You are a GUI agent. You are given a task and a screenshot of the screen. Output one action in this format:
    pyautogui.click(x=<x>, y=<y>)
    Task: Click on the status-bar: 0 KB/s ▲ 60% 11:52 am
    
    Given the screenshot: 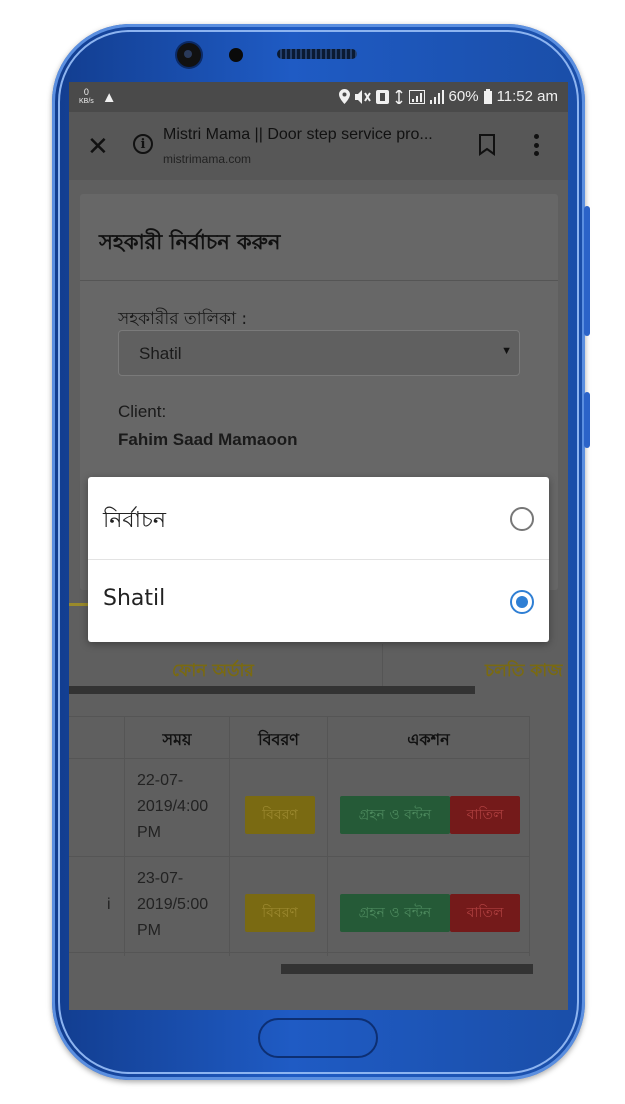 What is the action you would take?
    pyautogui.click(x=318, y=97)
    